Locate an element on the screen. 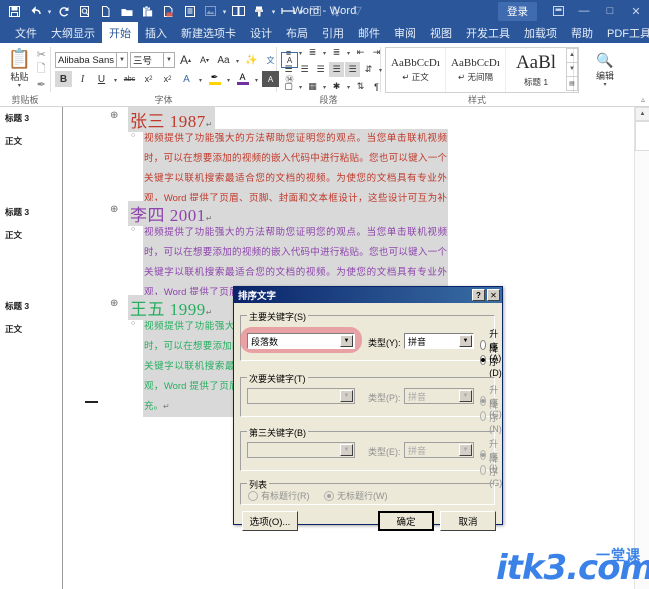 The width and height of the screenshot is (649, 589). secondary-descending-radio: 降序(N) is located at coordinates (492, 416).